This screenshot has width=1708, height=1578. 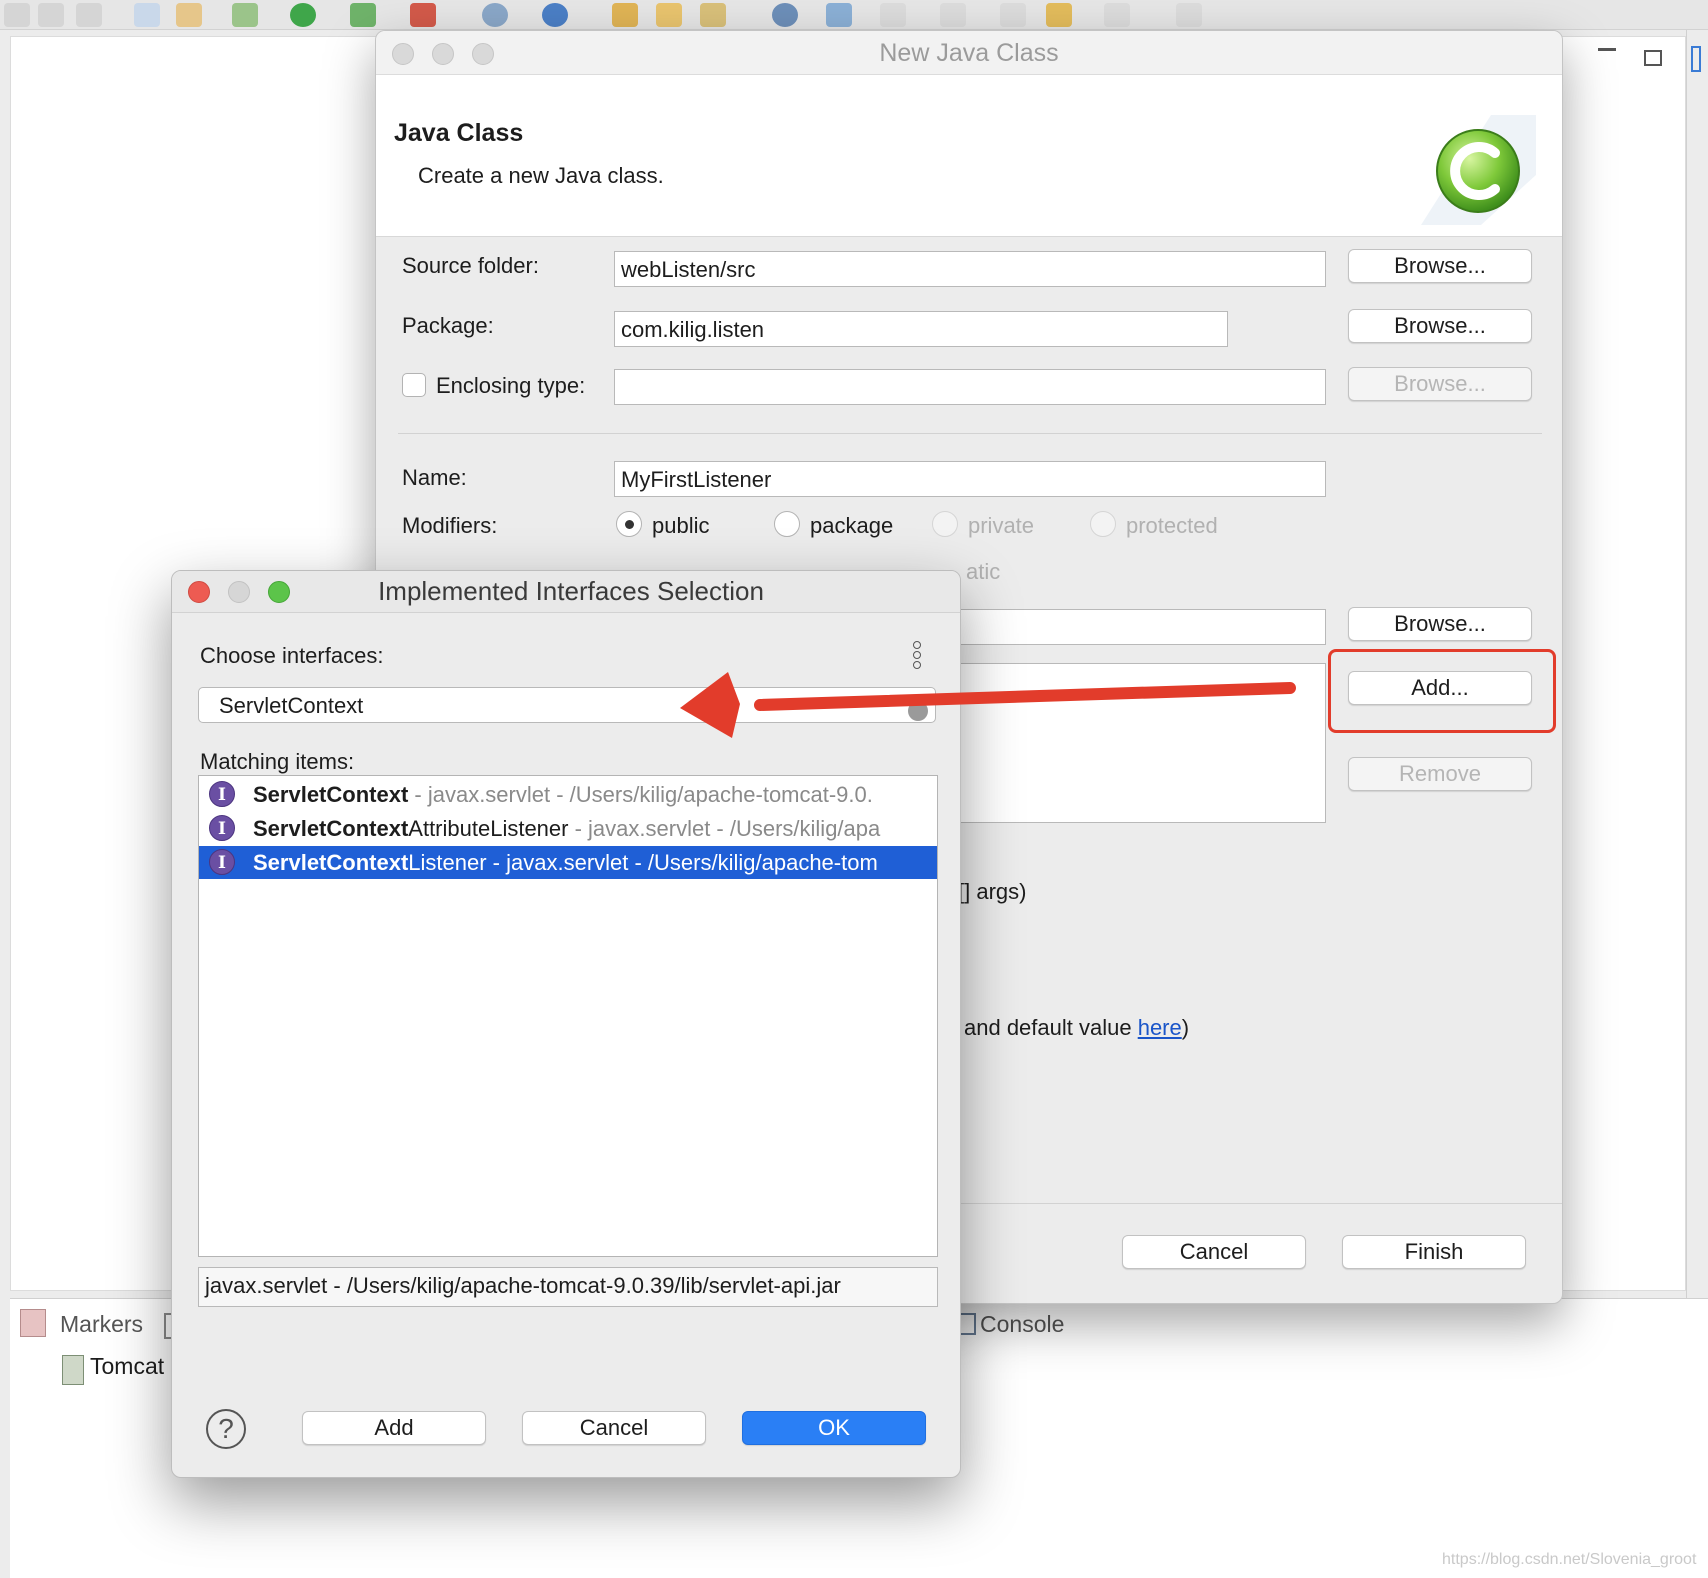 What do you see at coordinates (1025, 696) in the screenshot?
I see `arrow-shaft` at bounding box center [1025, 696].